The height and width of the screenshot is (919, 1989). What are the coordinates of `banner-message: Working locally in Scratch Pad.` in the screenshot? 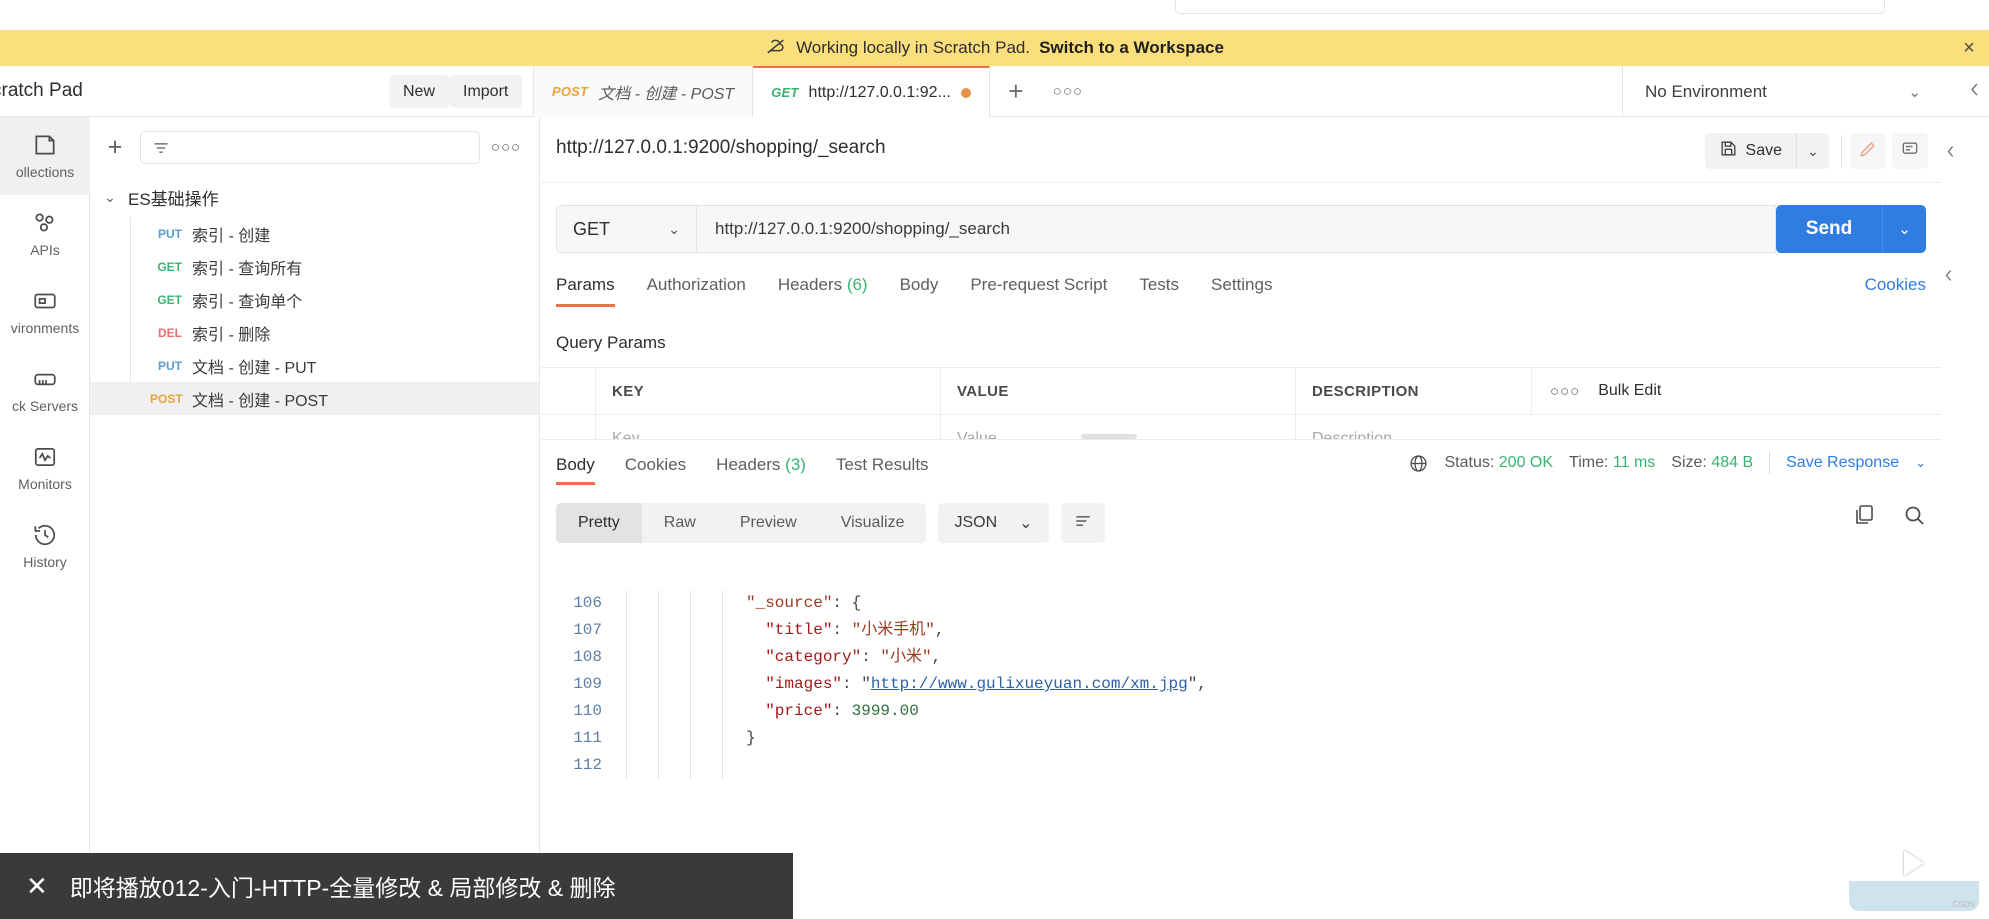 It's located at (913, 47).